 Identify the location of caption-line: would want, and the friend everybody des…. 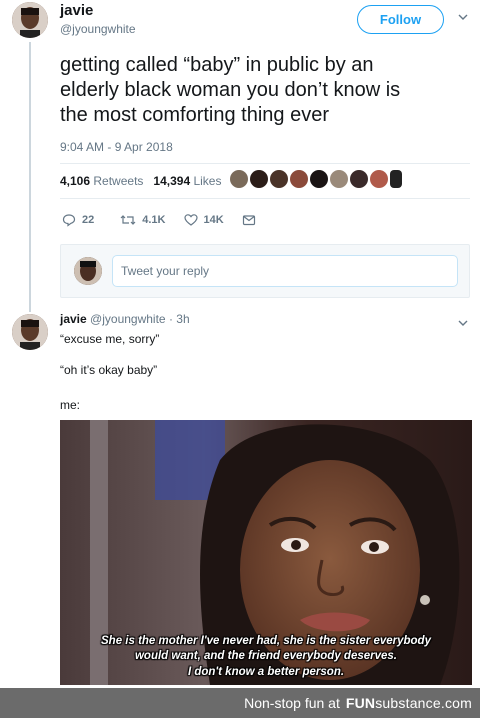
(265, 656).